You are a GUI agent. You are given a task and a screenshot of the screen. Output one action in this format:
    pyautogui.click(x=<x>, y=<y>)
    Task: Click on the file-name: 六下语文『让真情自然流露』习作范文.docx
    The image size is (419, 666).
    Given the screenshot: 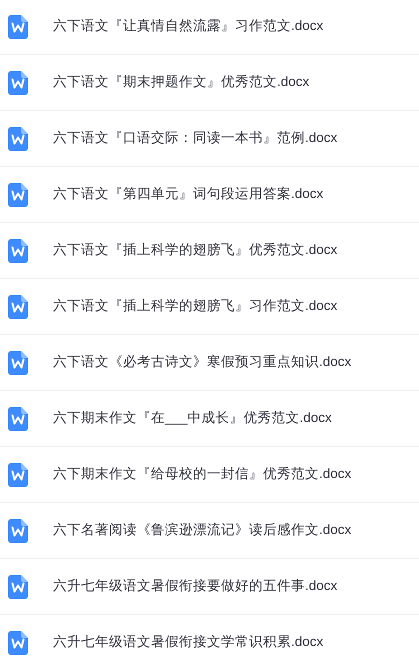 What is the action you would take?
    pyautogui.click(x=188, y=26)
    